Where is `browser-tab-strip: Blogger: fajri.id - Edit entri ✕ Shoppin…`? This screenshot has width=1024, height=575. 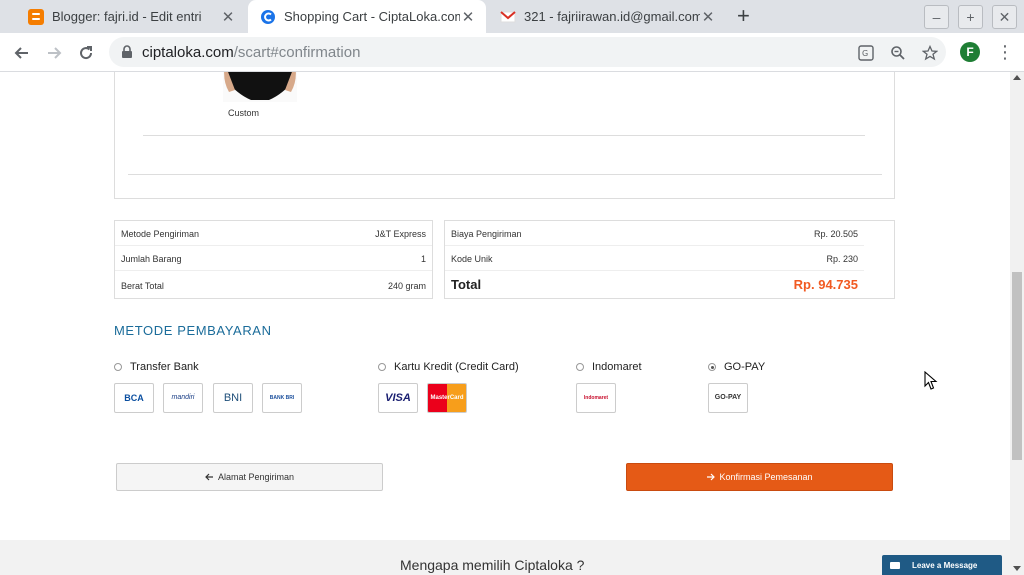
browser-tab-strip: Blogger: fajri.id - Edit entri ✕ Shoppin… is located at coordinates (512, 16).